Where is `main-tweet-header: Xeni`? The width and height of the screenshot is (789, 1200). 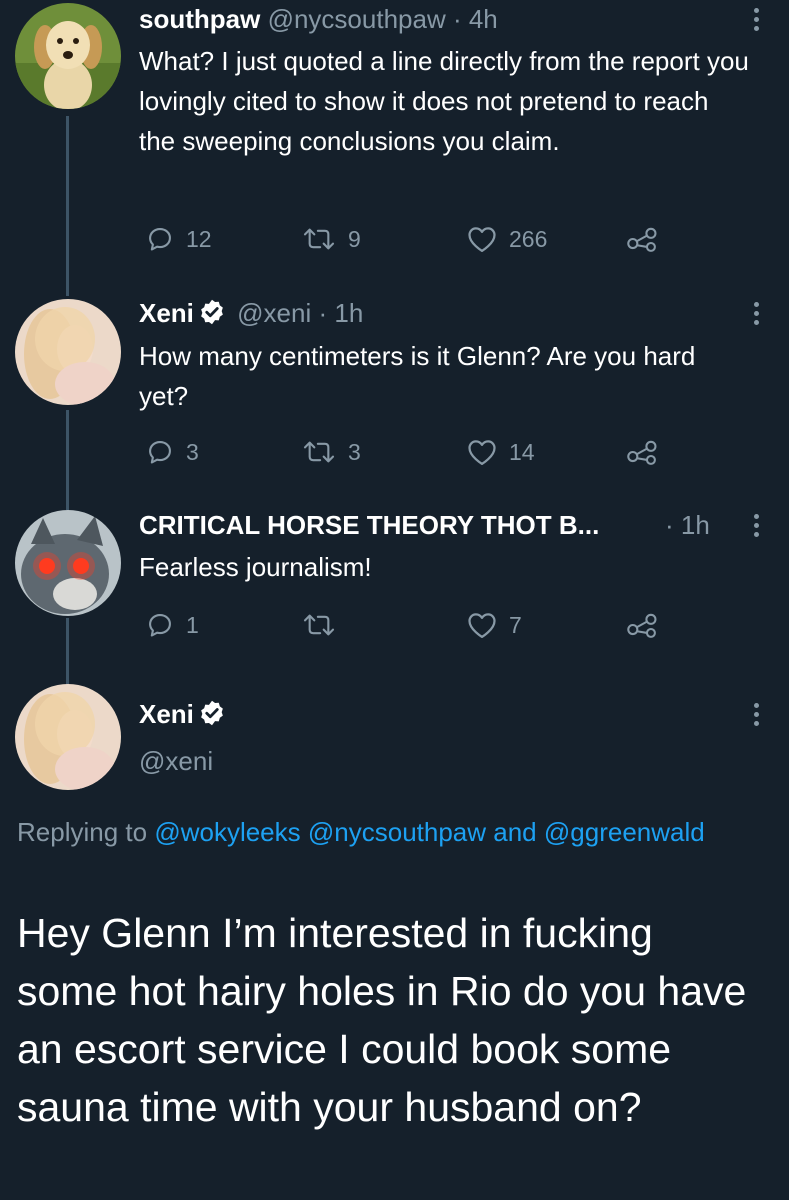
main-tweet-header: Xeni is located at coordinates (184, 716).